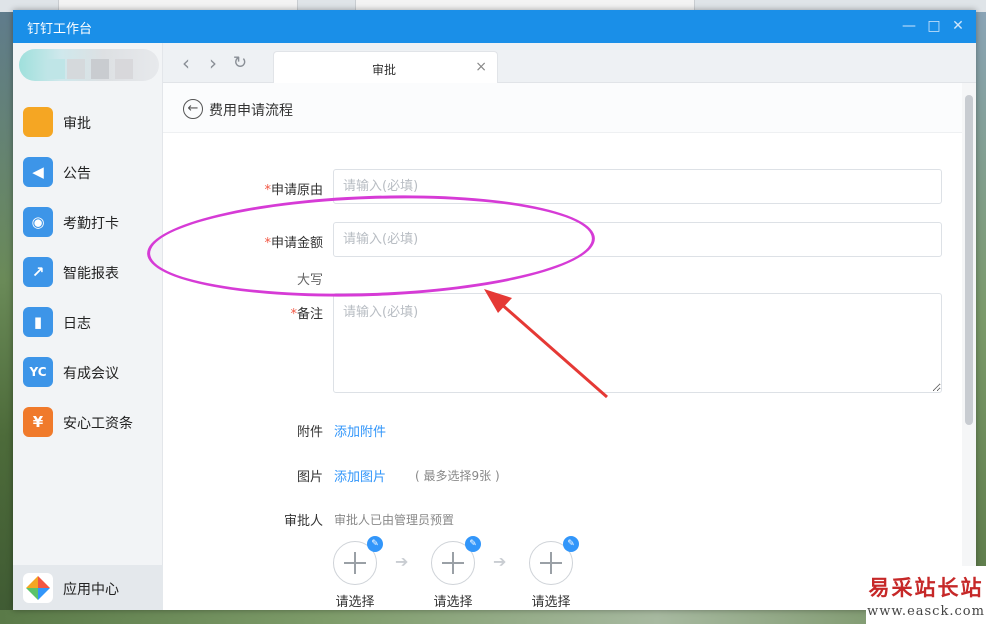 The height and width of the screenshot is (624, 986). Describe the element at coordinates (38, 272) in the screenshot. I see `chart-icon: ↗` at that location.